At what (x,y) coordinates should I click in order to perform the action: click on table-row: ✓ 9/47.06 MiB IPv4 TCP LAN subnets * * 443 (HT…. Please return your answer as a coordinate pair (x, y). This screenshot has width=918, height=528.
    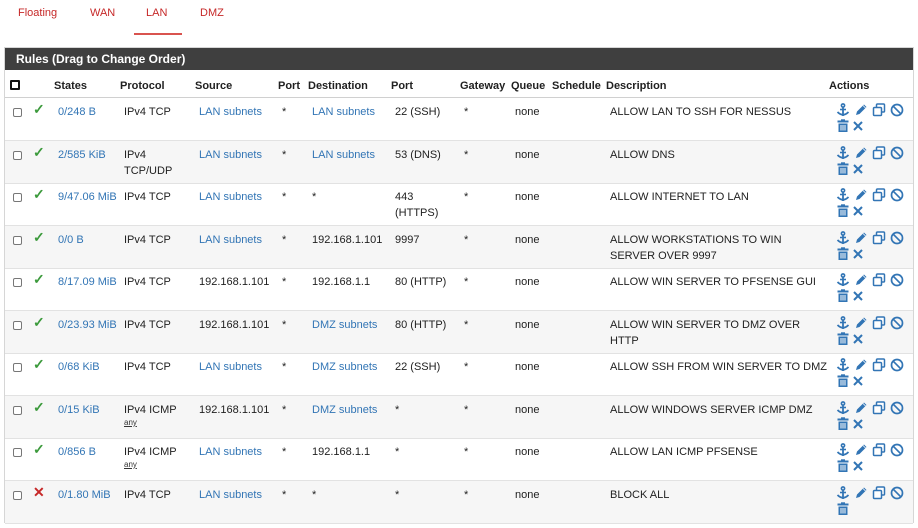
    Looking at the image, I should click on (459, 204).